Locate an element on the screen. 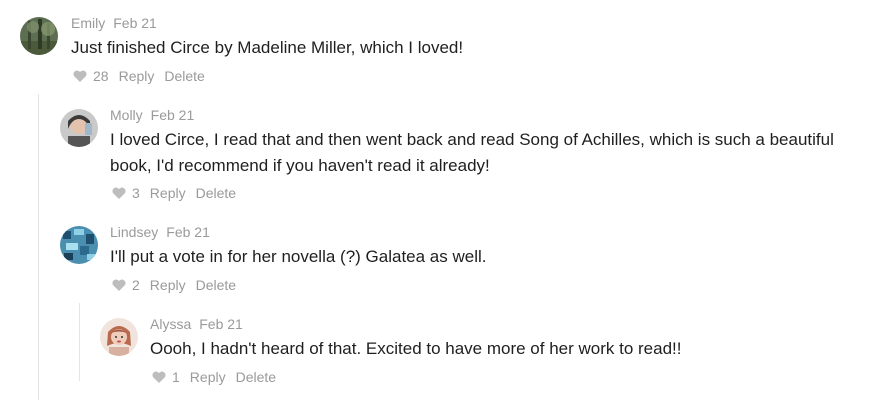  comment-actions: 2 Reply Delete is located at coordinates (174, 285).